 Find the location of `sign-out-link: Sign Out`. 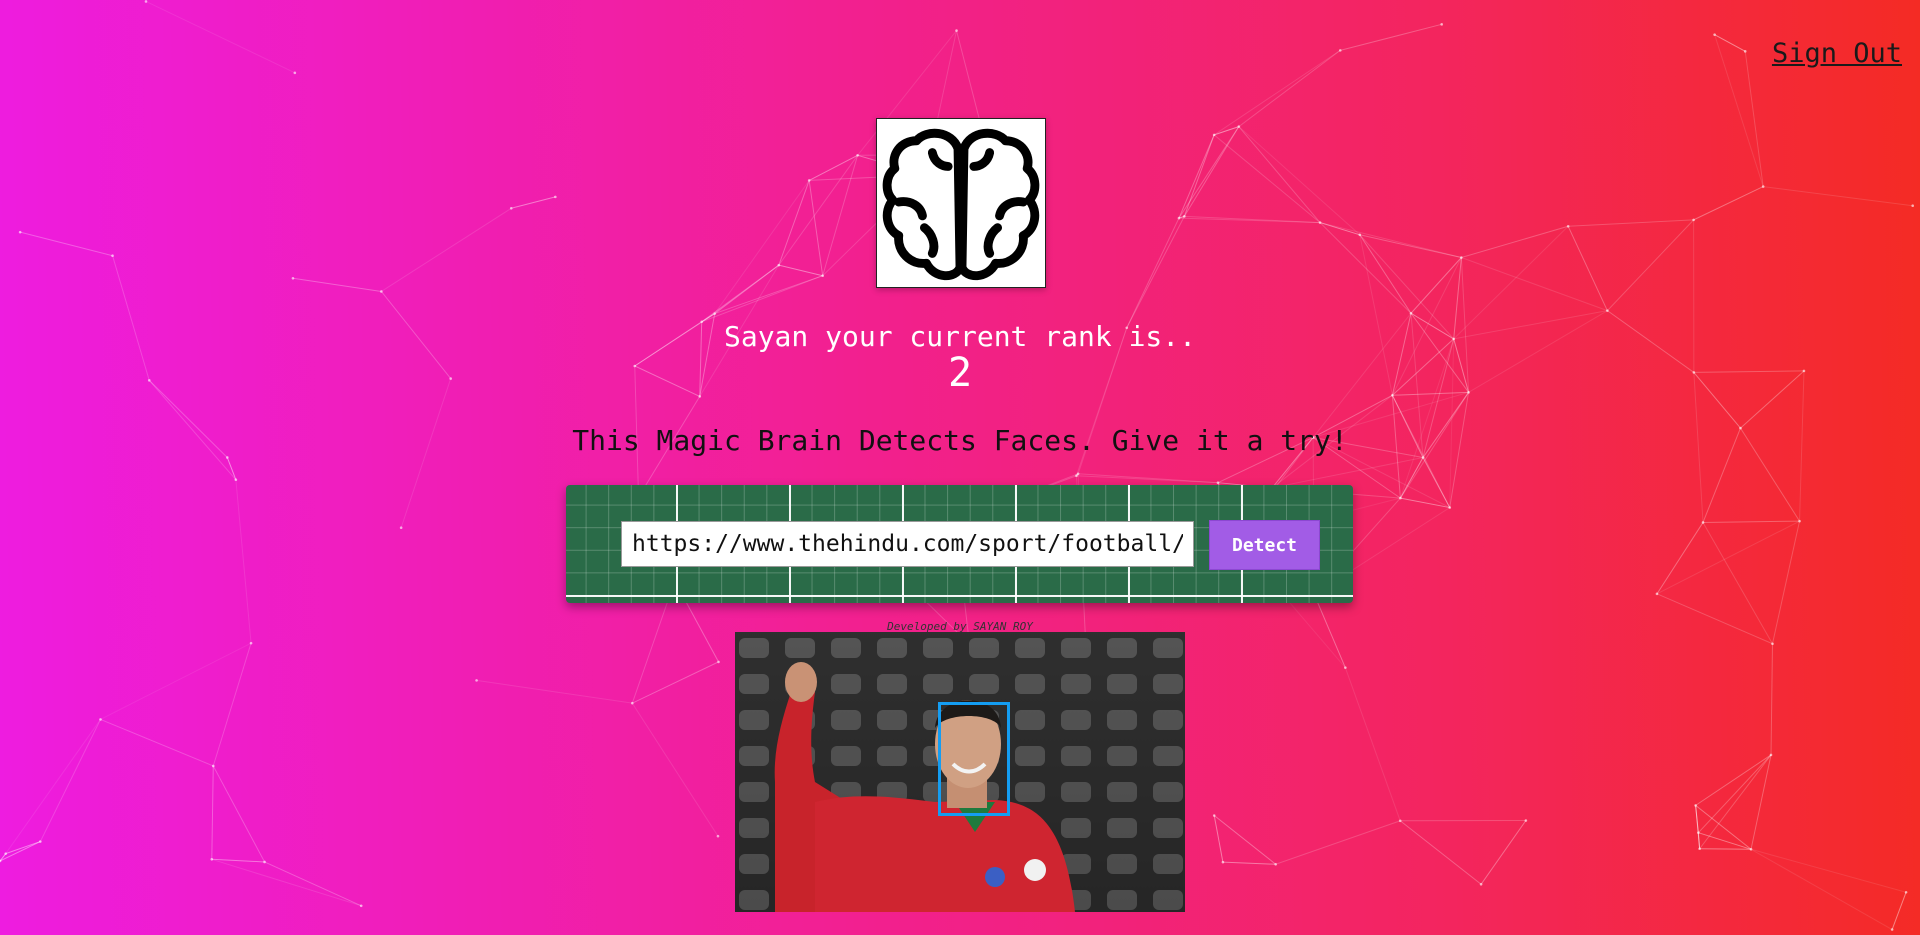

sign-out-link: Sign Out is located at coordinates (1837, 53).